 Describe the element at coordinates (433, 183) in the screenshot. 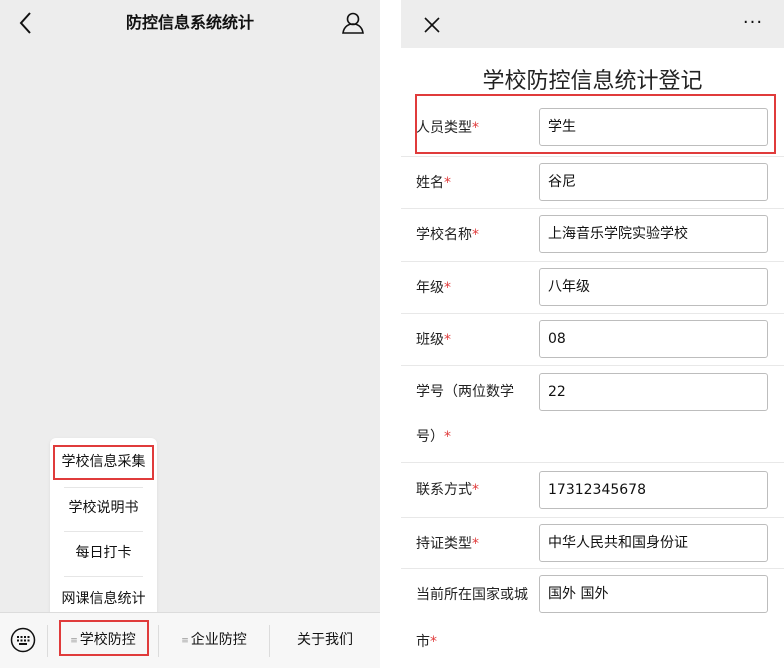

I see `field-label: 姓名*` at that location.